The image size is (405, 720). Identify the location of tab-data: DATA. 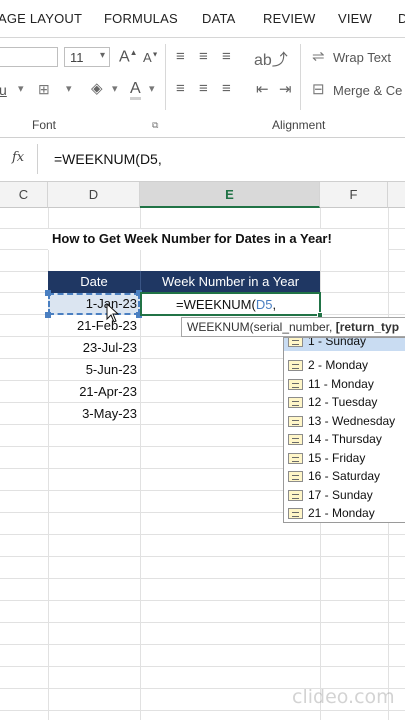
(219, 18).